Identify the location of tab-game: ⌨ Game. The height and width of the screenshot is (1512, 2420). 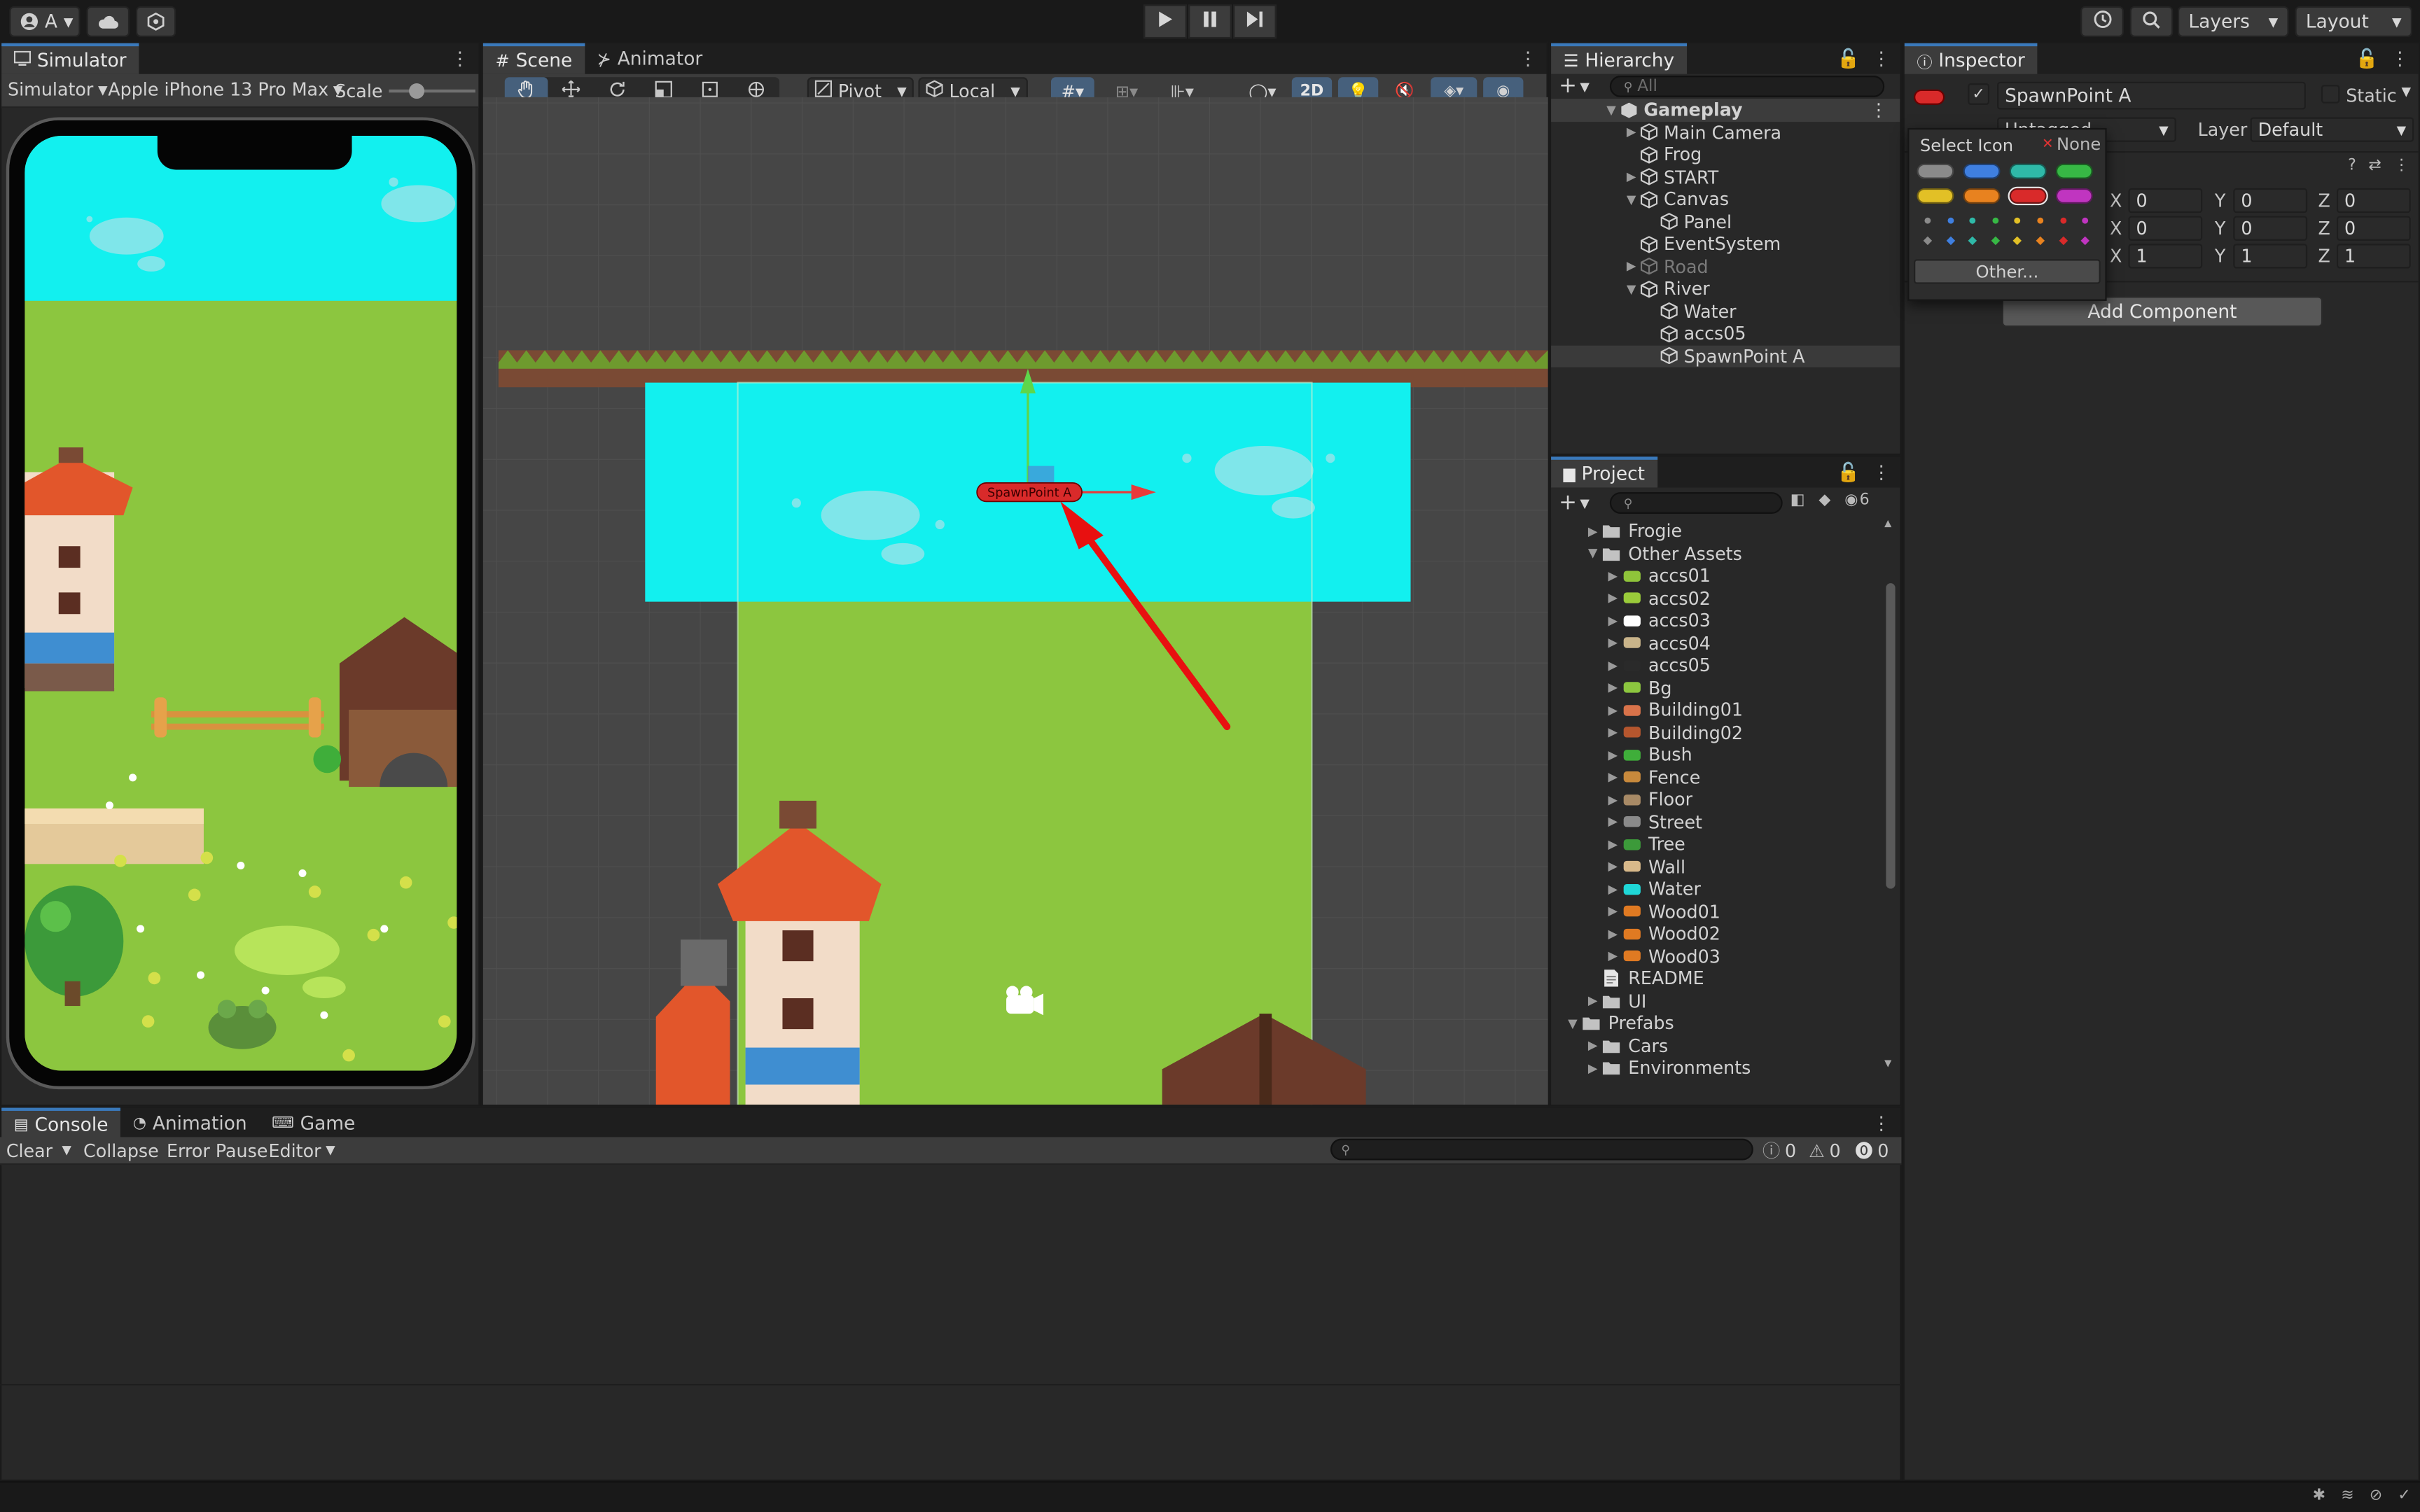
(313, 1123).